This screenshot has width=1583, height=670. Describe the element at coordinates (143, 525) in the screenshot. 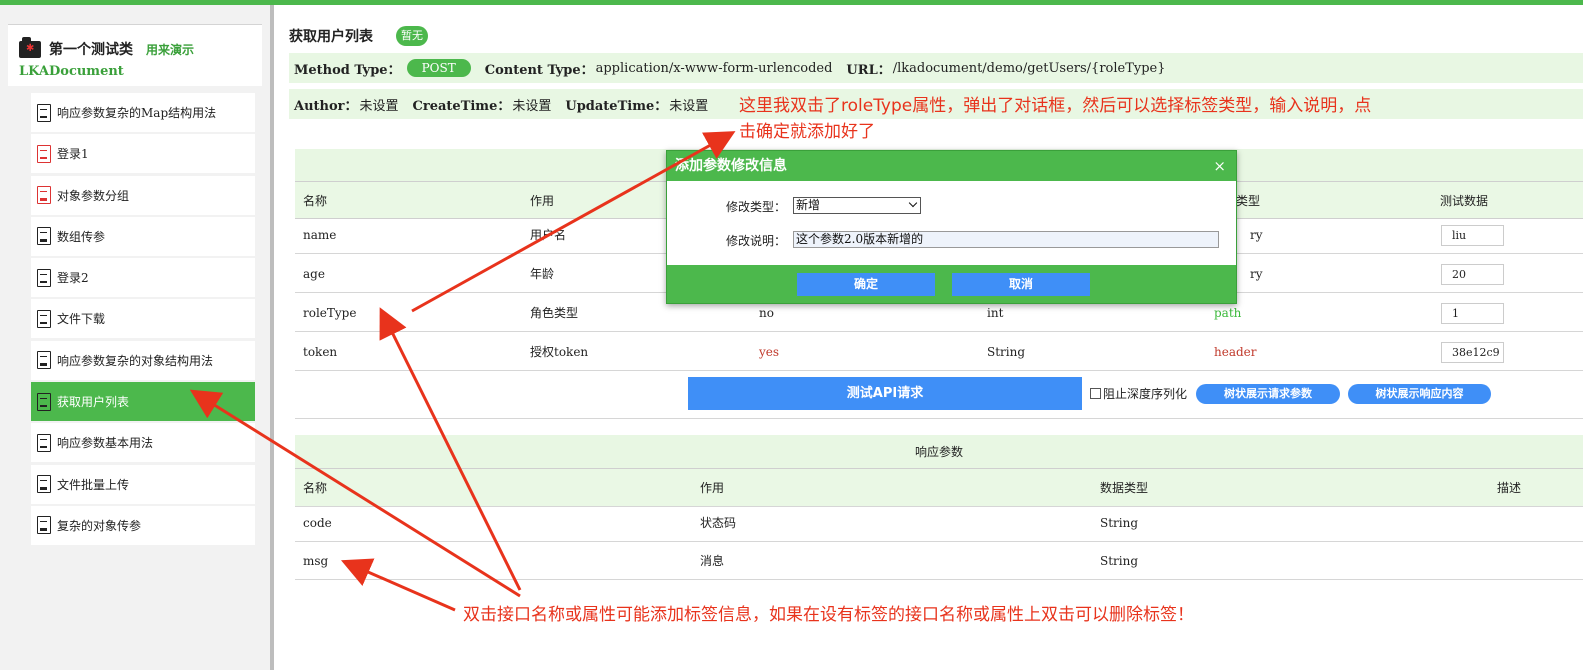

I see `menu-item: 复杂的对象传参` at that location.